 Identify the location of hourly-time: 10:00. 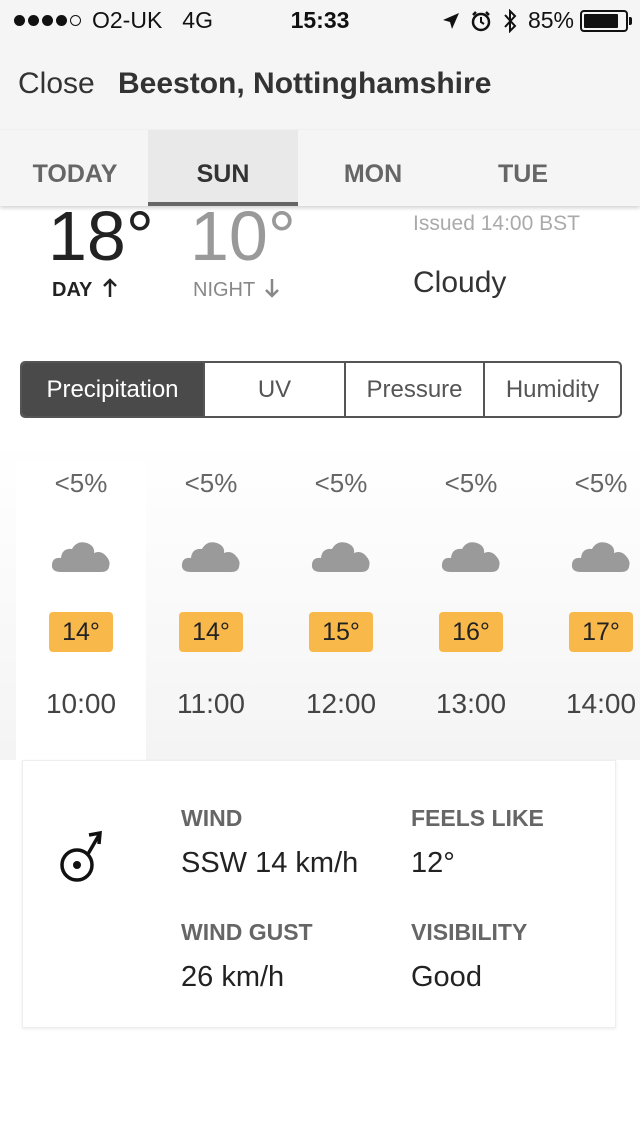
(81, 703).